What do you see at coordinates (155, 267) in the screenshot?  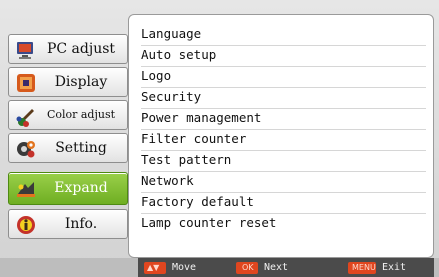 I see `arrow-keys-icon: ▲▼` at bounding box center [155, 267].